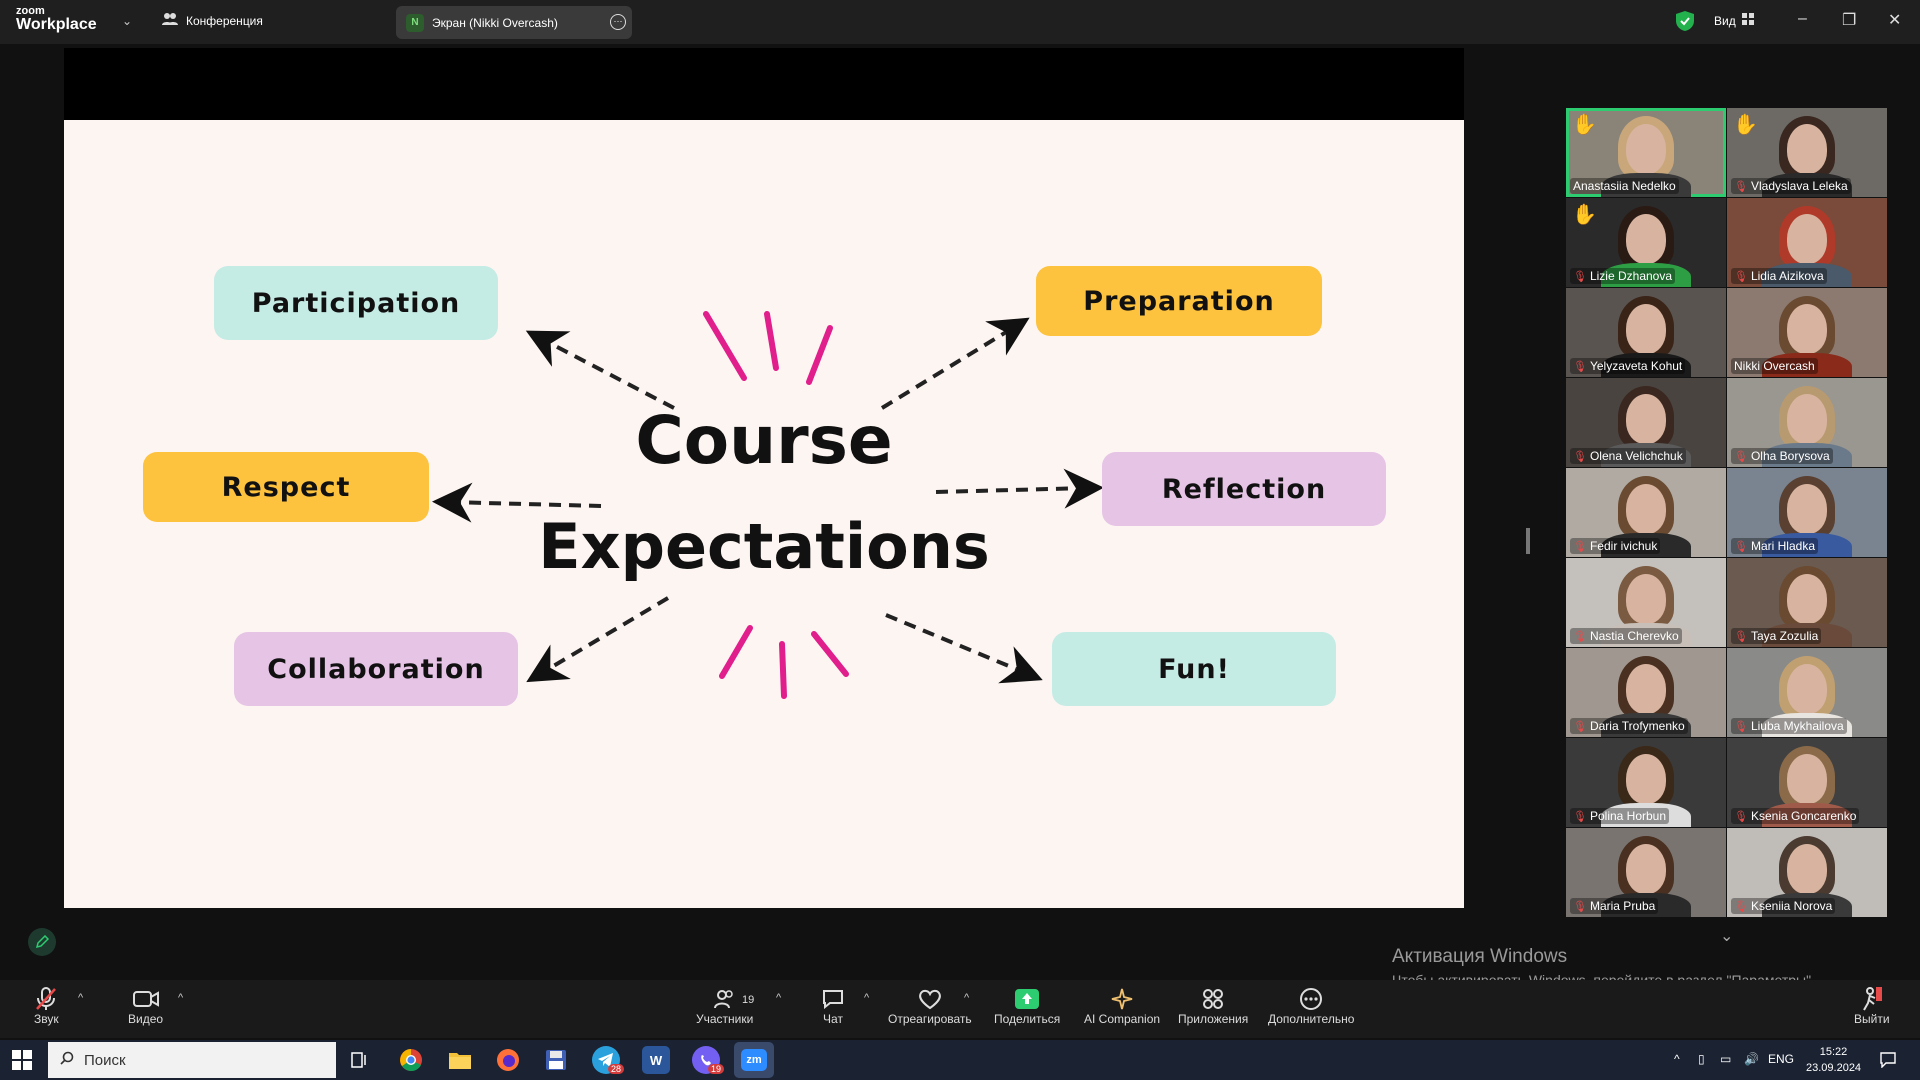 Image resolution: width=1920 pixels, height=1080 pixels. Describe the element at coordinates (192, 1060) in the screenshot. I see `taskbar-search-input: Поиск` at that location.